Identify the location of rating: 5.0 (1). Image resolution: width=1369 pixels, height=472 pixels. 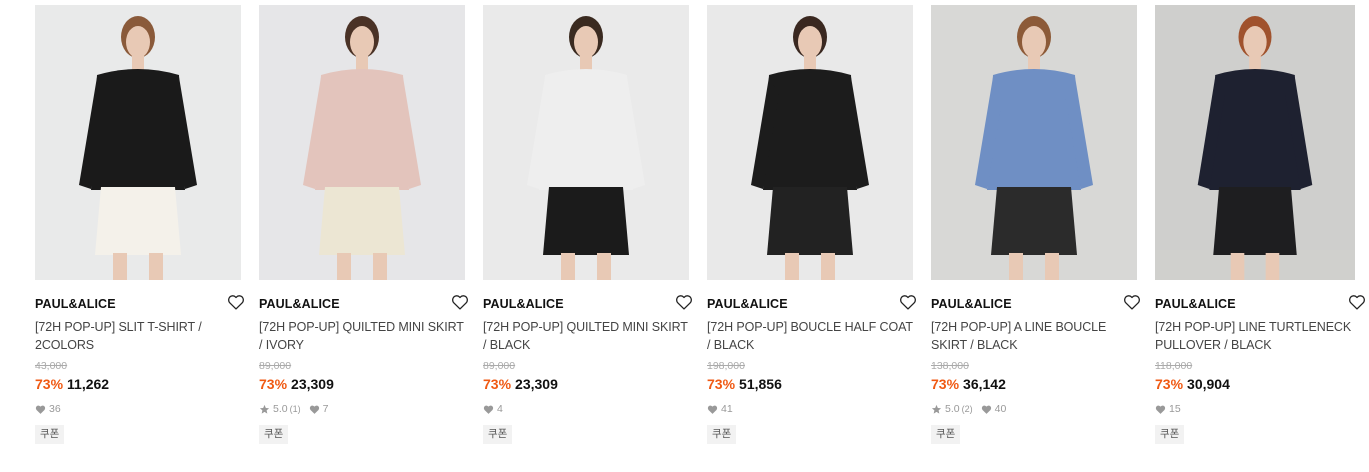
(280, 409).